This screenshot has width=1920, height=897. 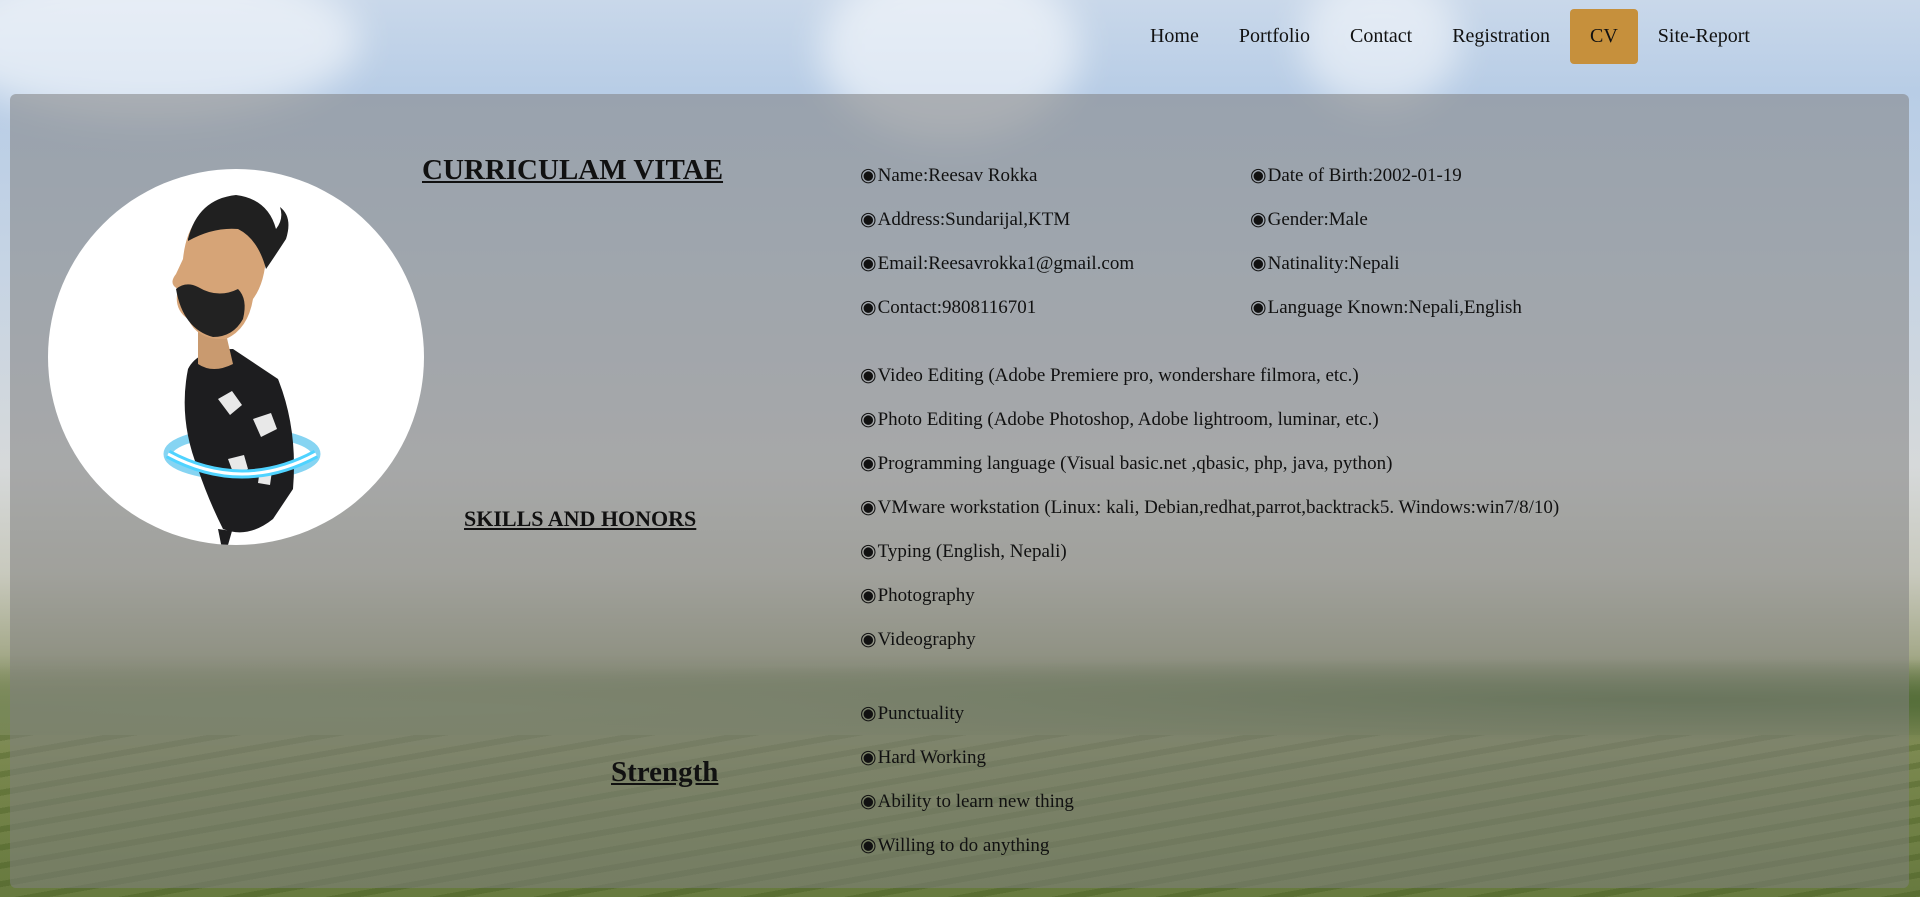 I want to click on skills-heading: SKILLS AND HONORS, so click(x=580, y=518).